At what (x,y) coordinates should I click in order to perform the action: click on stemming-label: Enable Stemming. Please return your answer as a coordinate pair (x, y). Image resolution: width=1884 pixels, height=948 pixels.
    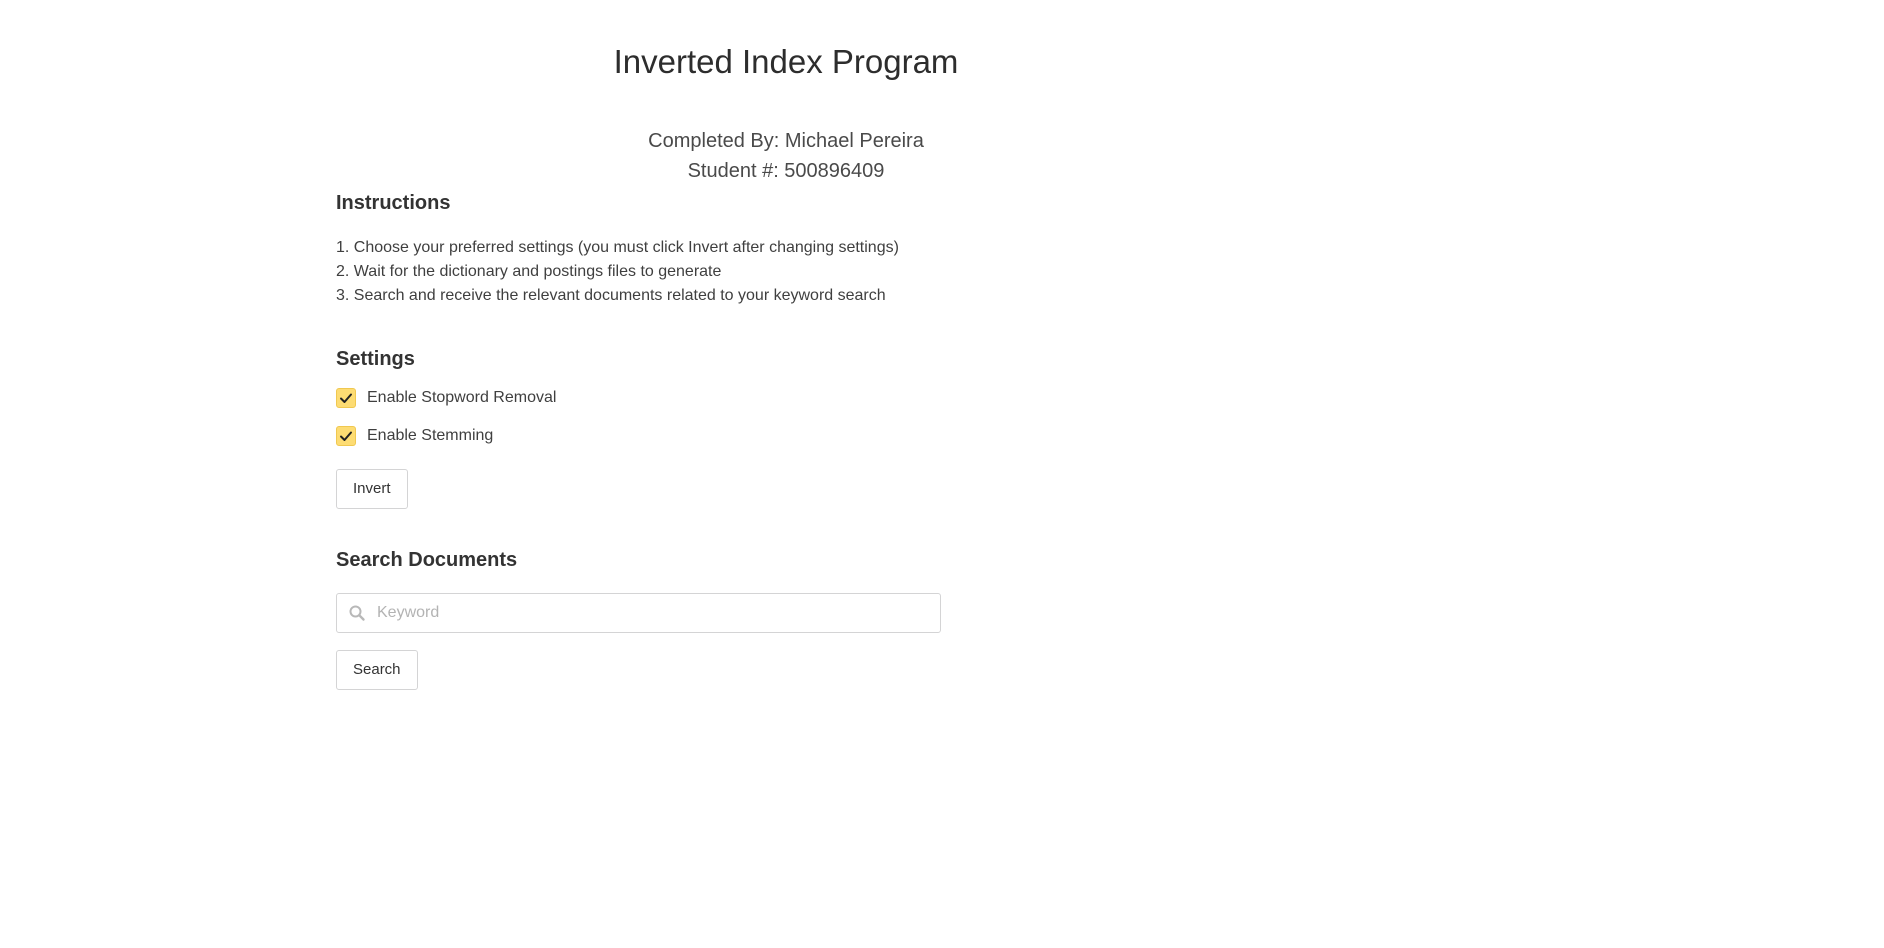
    Looking at the image, I should click on (430, 435).